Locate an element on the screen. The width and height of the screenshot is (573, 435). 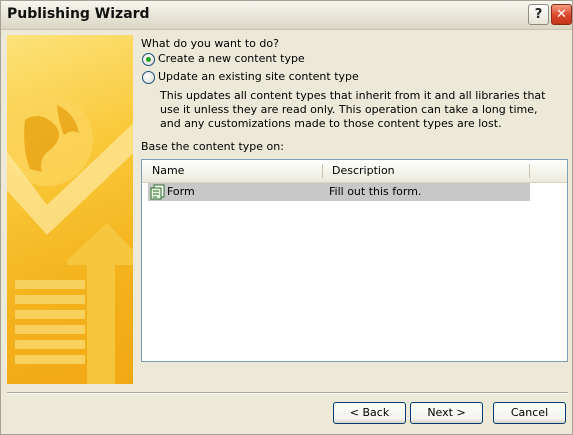
list-item: Form Fill out this form. is located at coordinates (339, 192).